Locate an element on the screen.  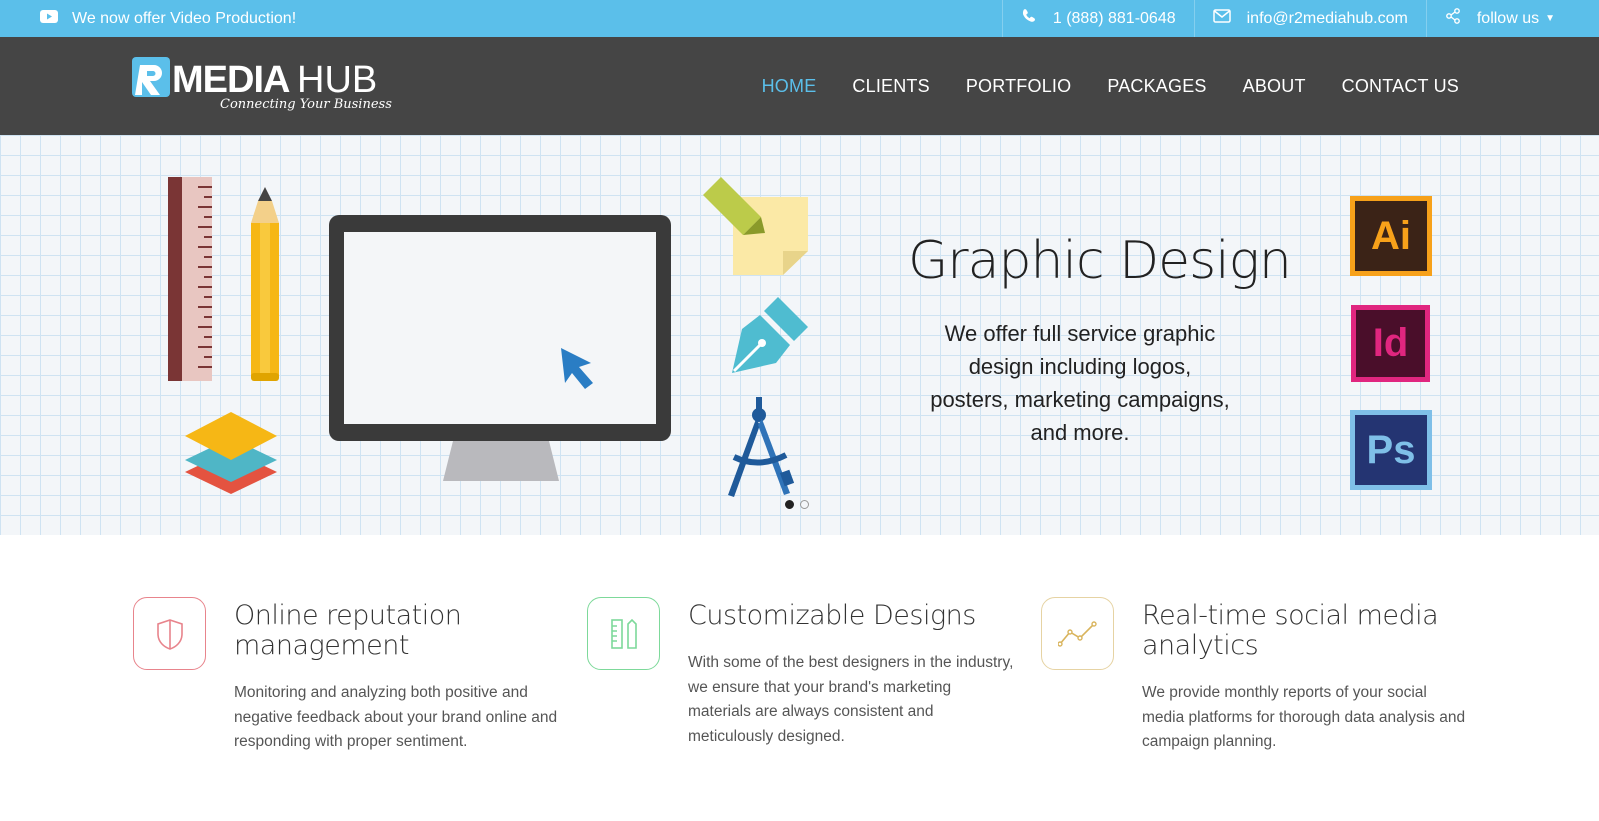
illustrator-icon: Ai is located at coordinates (1391, 236).